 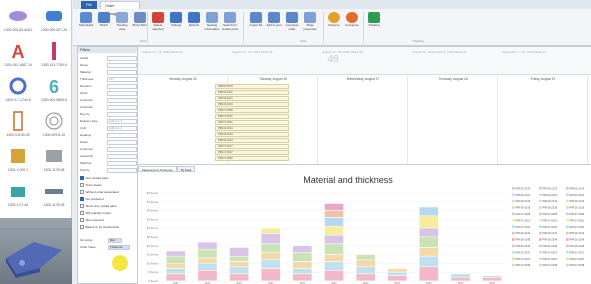 I want to click on filter-checkbox: Also reserved, so click(x=108, y=220).